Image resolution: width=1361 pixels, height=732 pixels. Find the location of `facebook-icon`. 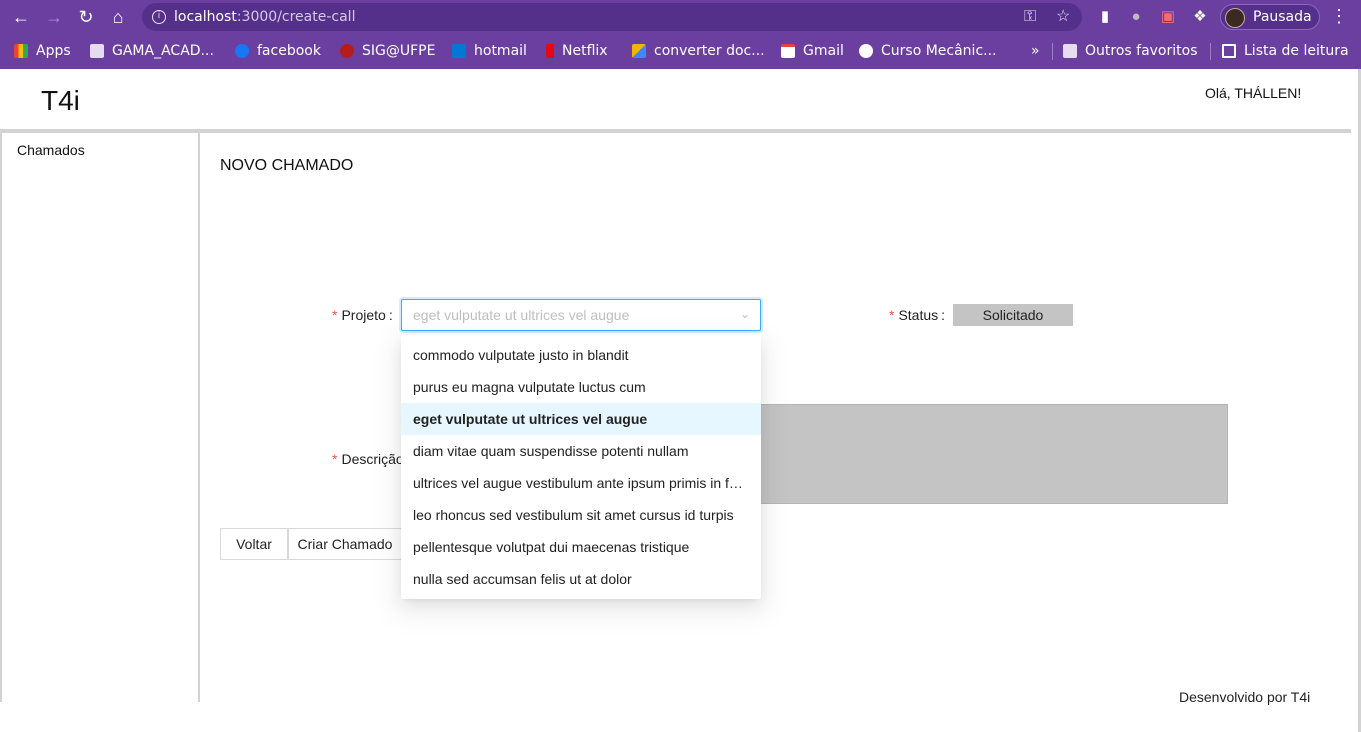

facebook-icon is located at coordinates (242, 51).